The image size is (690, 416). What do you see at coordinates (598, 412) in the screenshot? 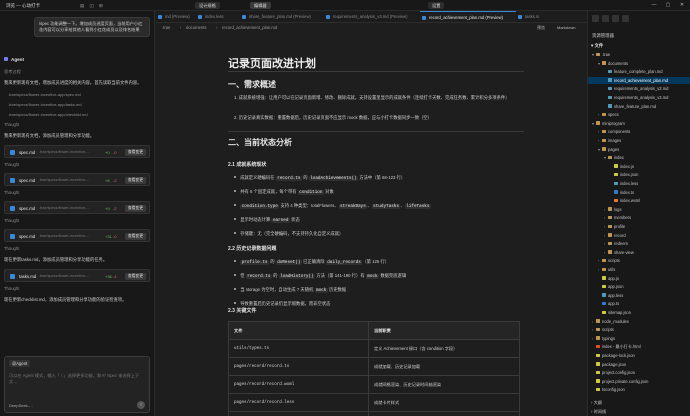
I see `timeline-section: › 时间线` at bounding box center [598, 412].